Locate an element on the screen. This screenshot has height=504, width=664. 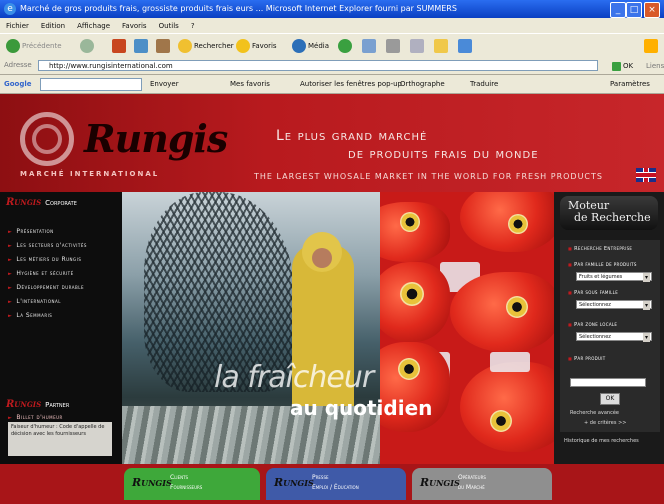
refresh-button is located at coordinates (142, 46).